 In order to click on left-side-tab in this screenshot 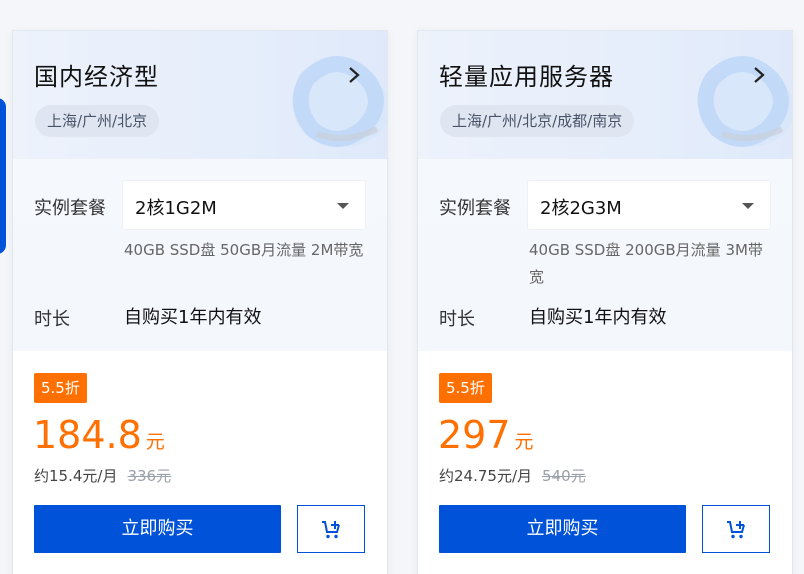, I will do `click(3, 176)`.